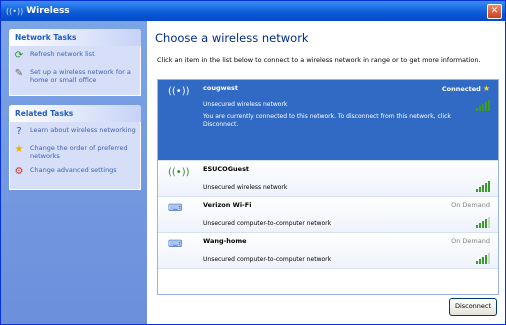 The height and width of the screenshot is (325, 506). What do you see at coordinates (19, 73) in the screenshot?
I see `setup-network-icon: ✎` at bounding box center [19, 73].